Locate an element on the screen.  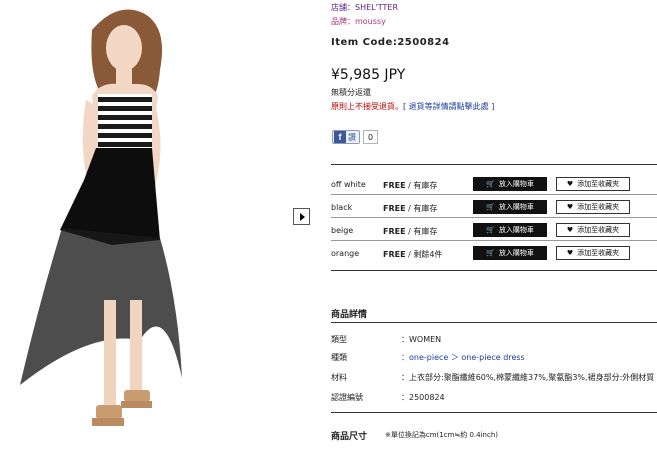
spec-row: 認證編號 ：2500824 is located at coordinates (494, 398).